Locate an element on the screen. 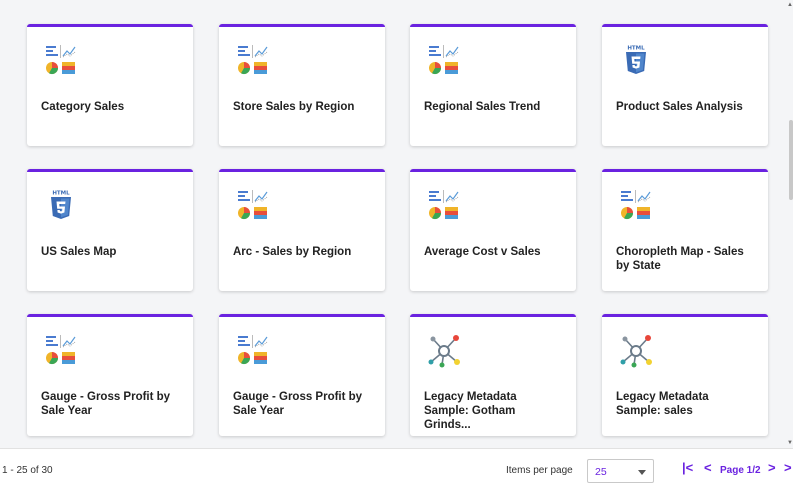  dashboard-card: Arc - Sales by Region is located at coordinates (302, 230).